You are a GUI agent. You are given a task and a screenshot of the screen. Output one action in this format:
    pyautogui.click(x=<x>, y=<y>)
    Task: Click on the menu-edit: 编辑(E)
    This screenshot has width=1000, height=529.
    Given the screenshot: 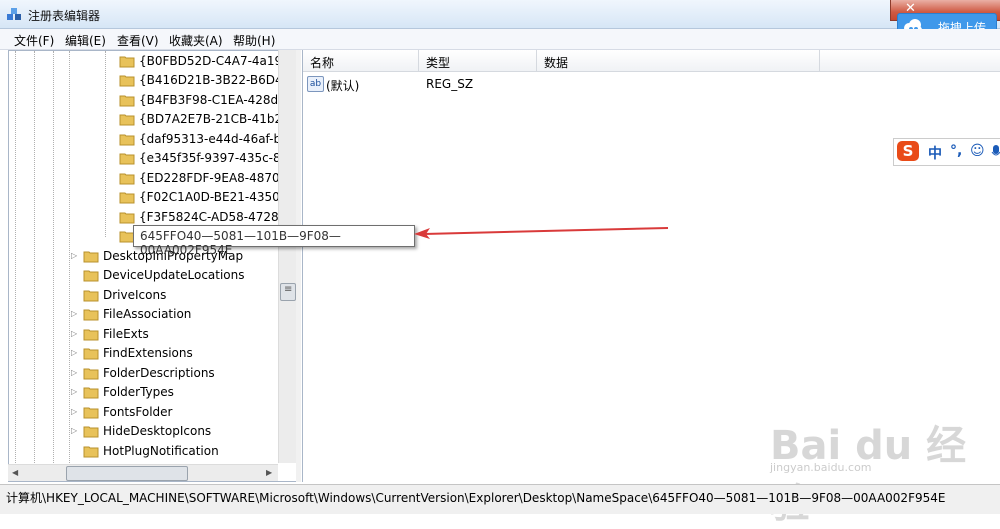 What is the action you would take?
    pyautogui.click(x=85, y=40)
    